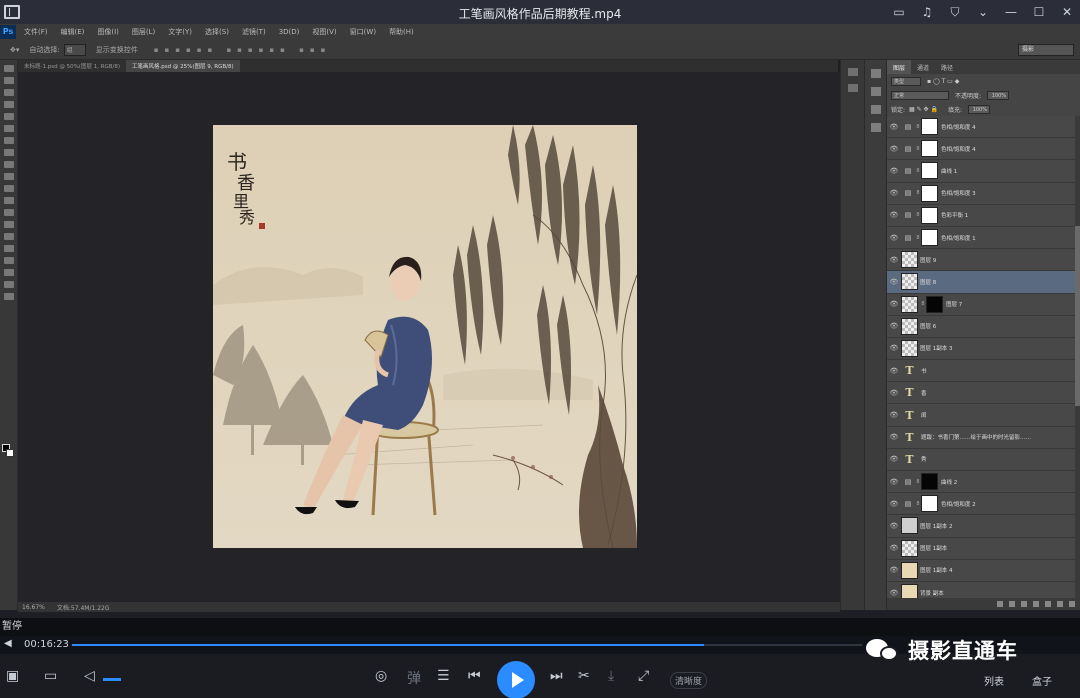 Image resolution: width=1080 pixels, height=698 pixels. What do you see at coordinates (1024, 604) in the screenshot?
I see `add-mask-icon` at bounding box center [1024, 604].